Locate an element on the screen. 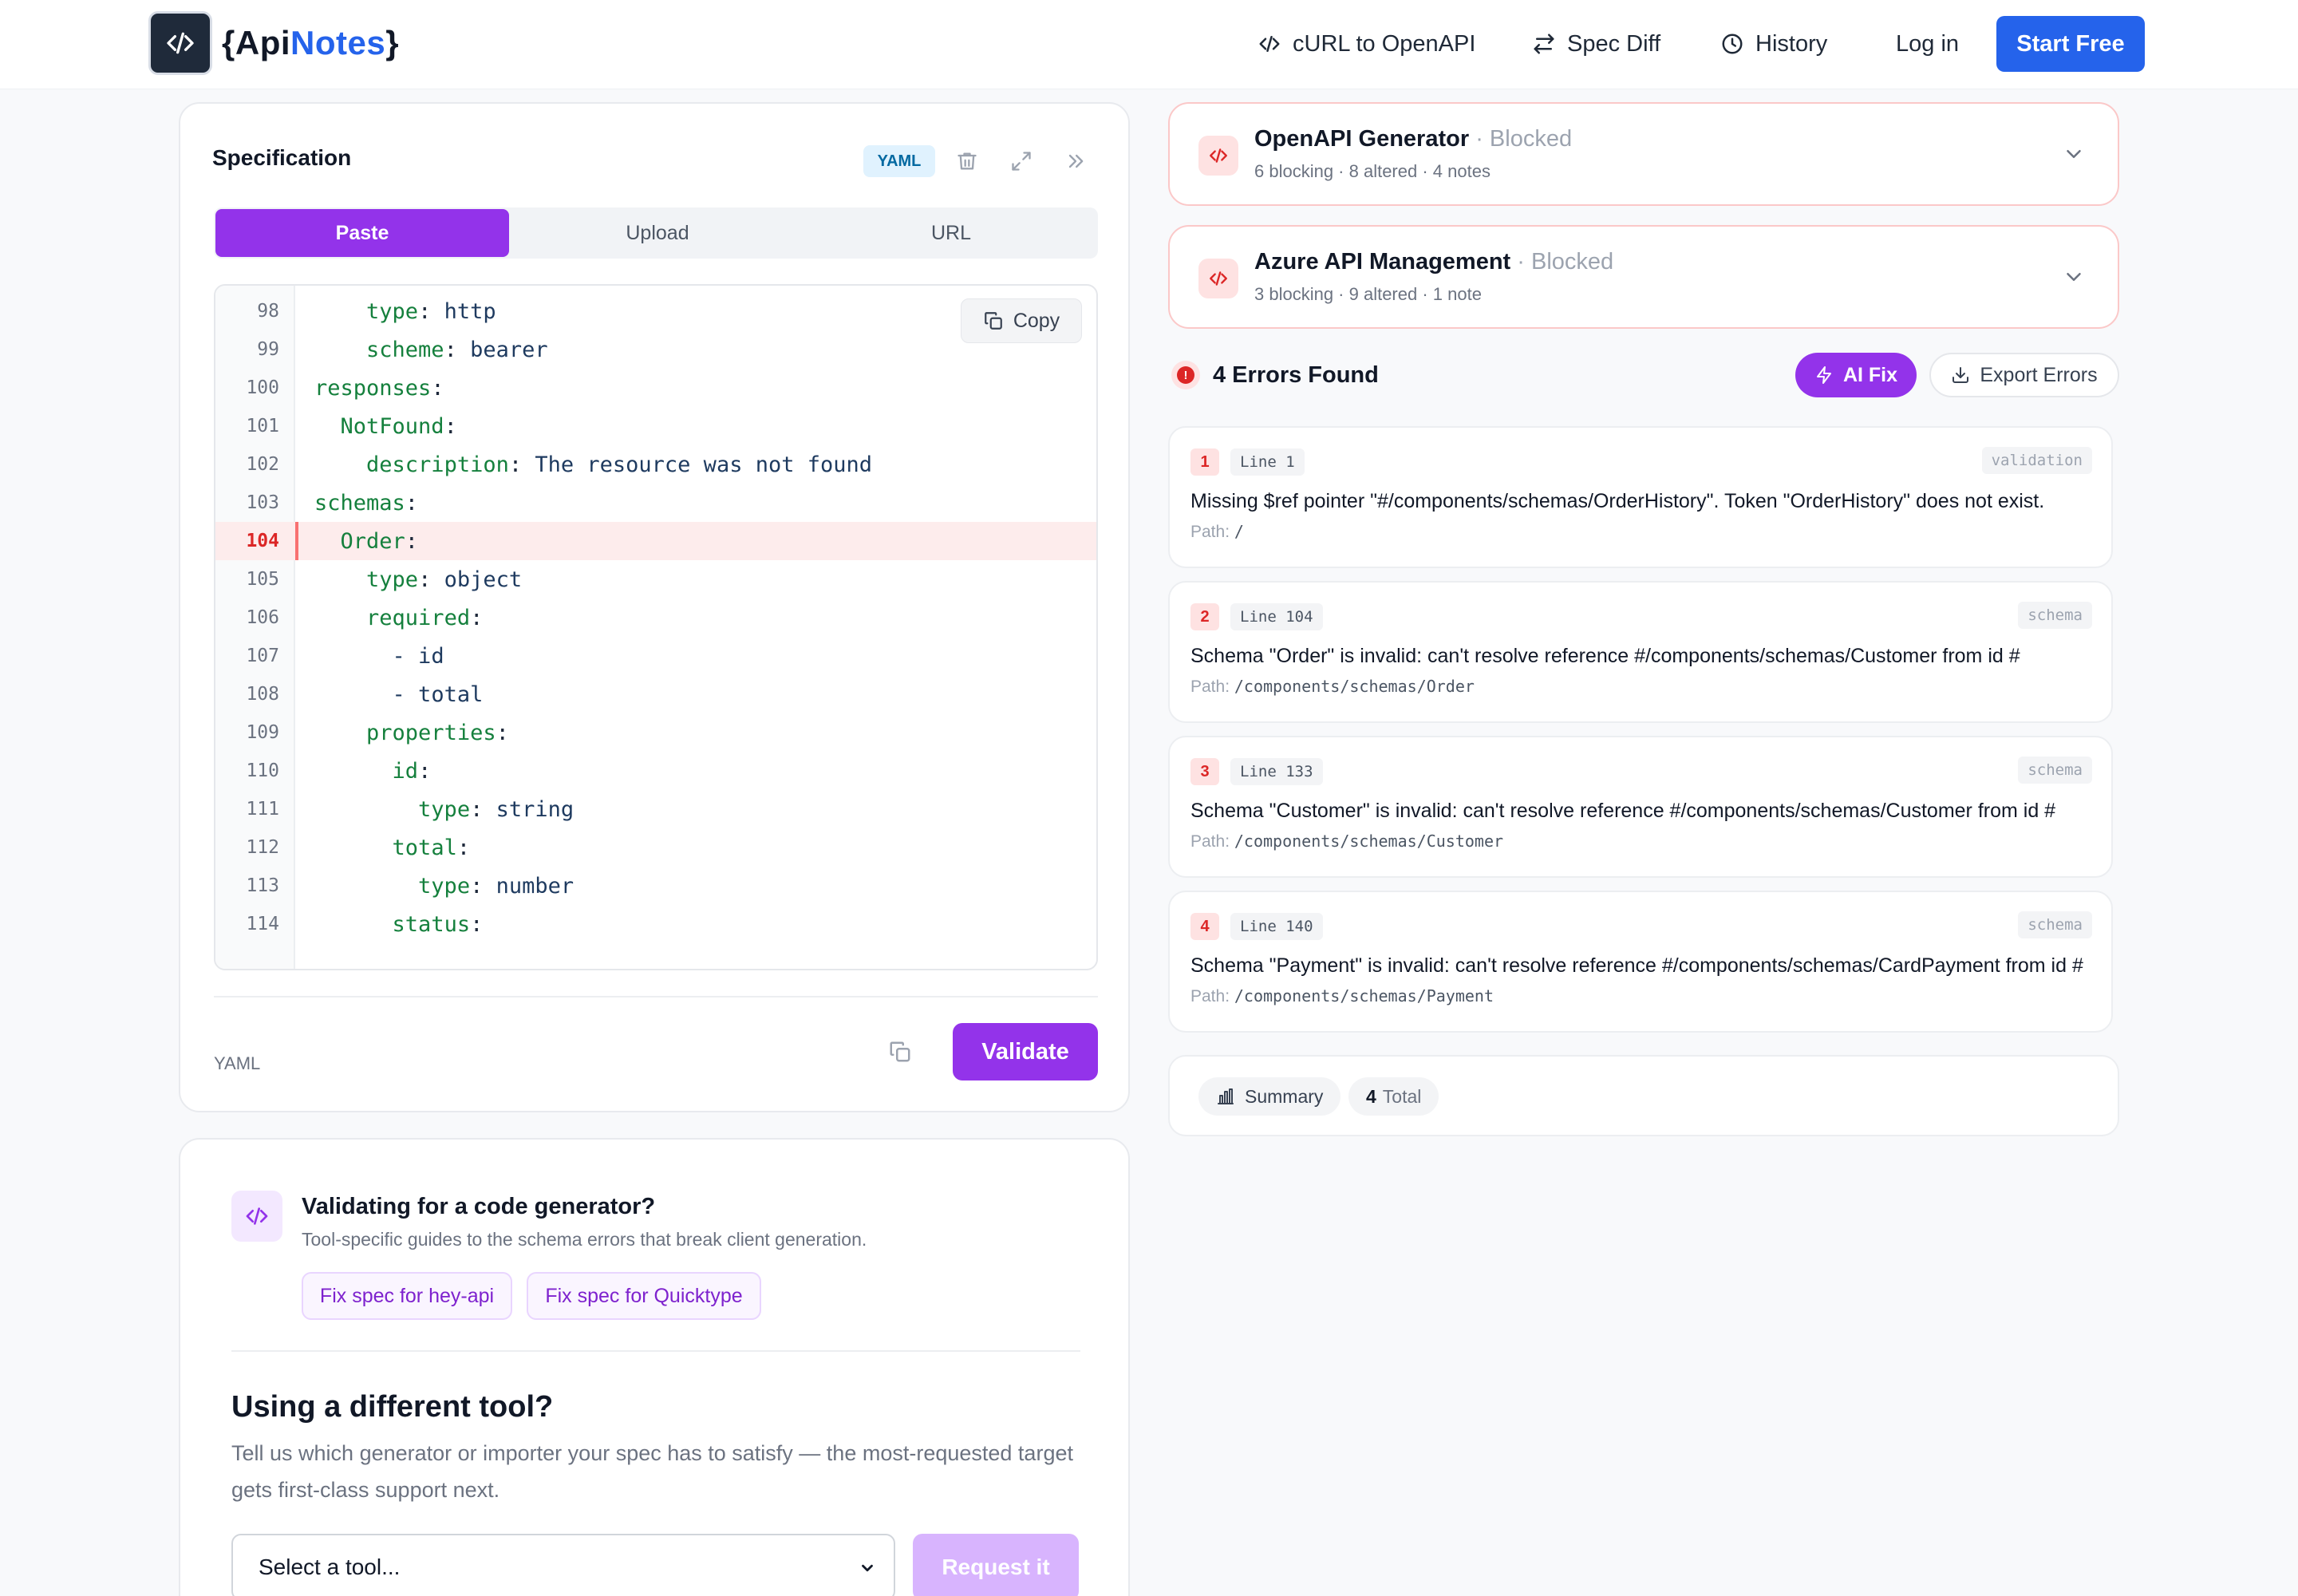 The image size is (2298, 1596). export-label: Export Errors is located at coordinates (2039, 374).